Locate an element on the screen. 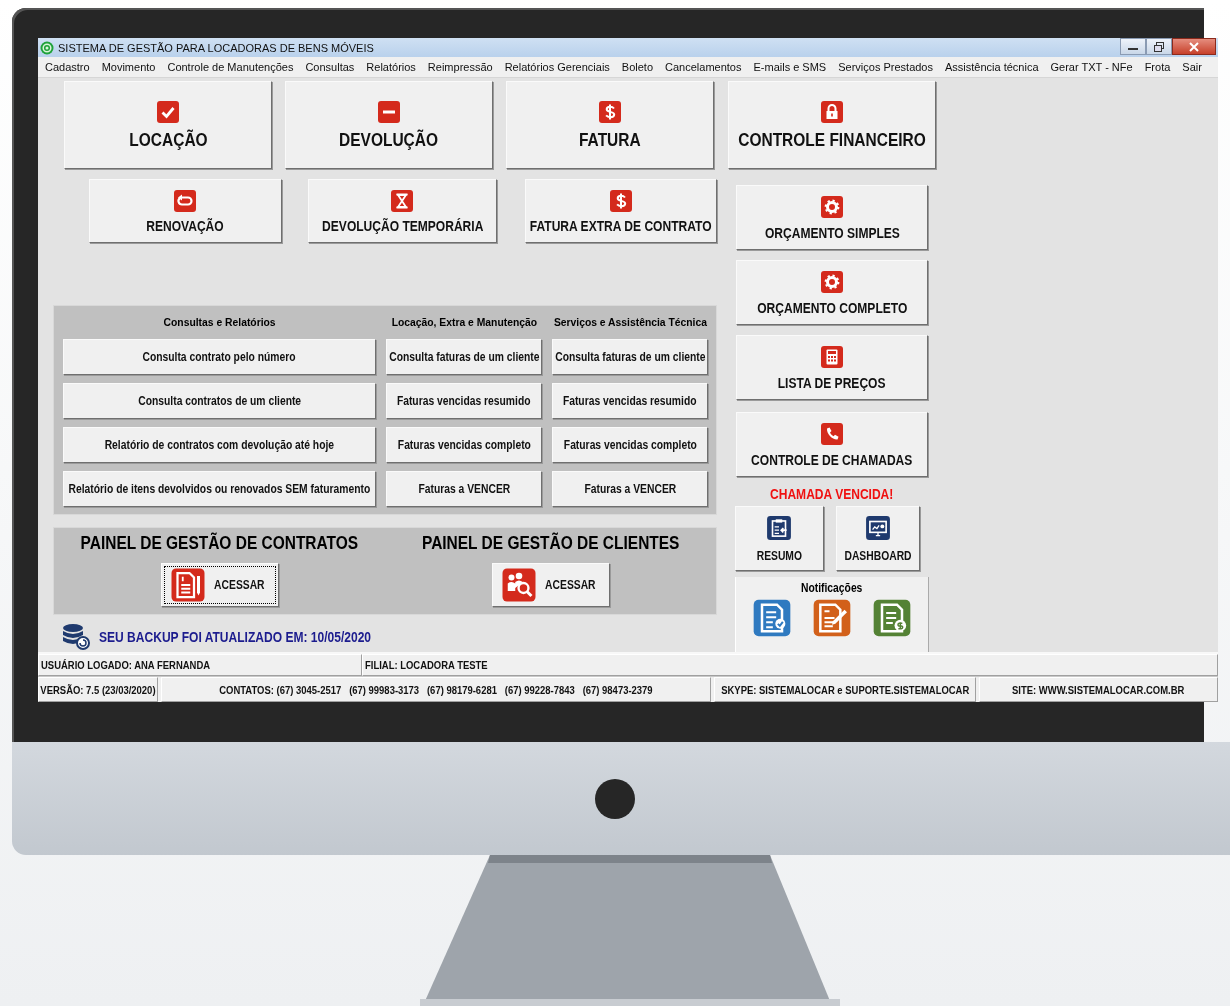 This screenshot has width=1230, height=1006. action-button: DEVOLUÇÃO TEMPORÁRIA is located at coordinates (402, 211).